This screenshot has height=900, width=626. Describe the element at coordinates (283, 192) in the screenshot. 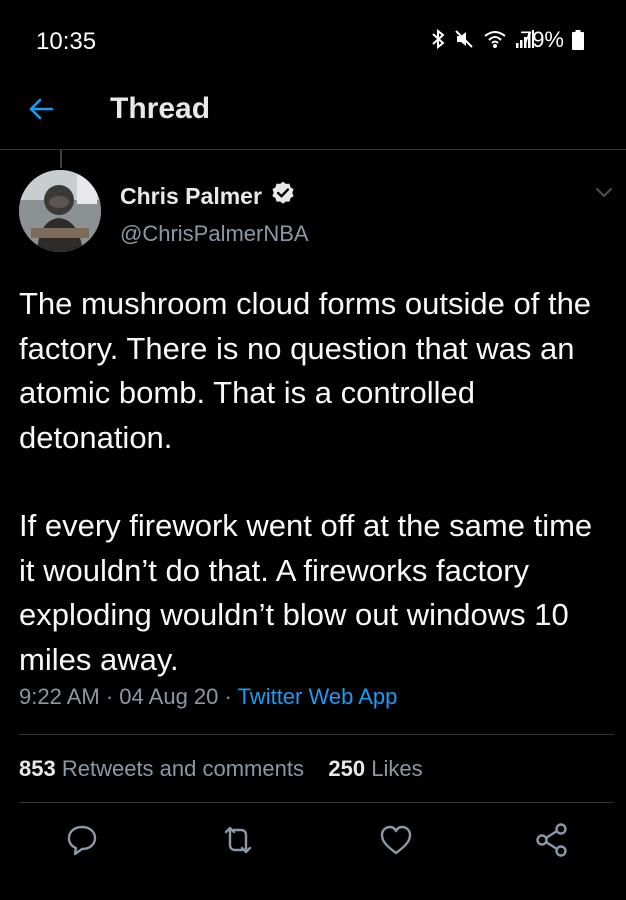

I see `verified-badge-icon` at that location.